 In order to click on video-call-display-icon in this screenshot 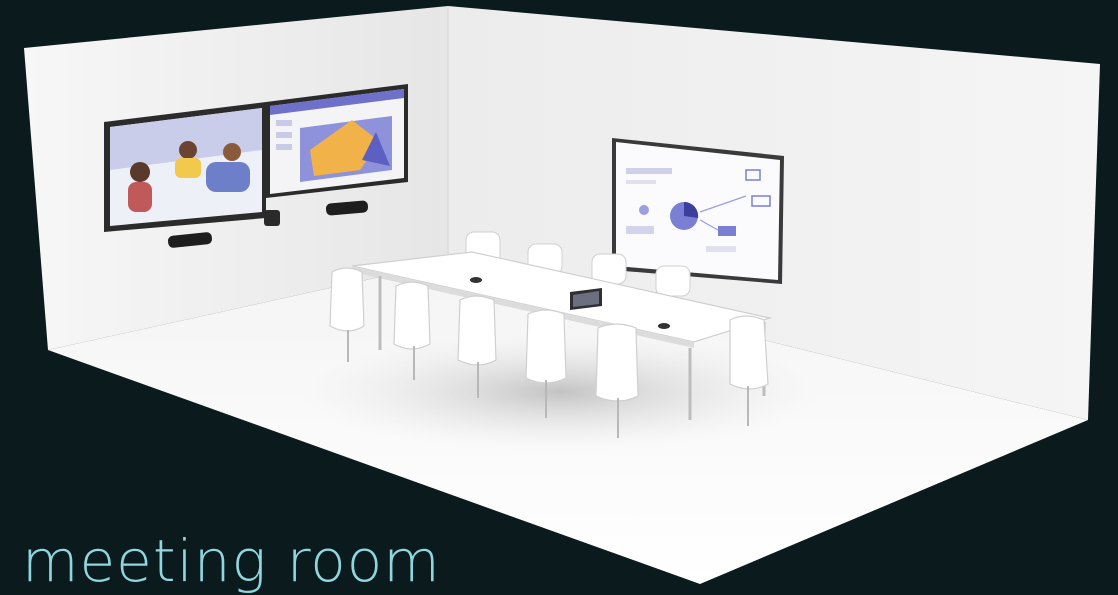, I will do `click(185, 167)`.